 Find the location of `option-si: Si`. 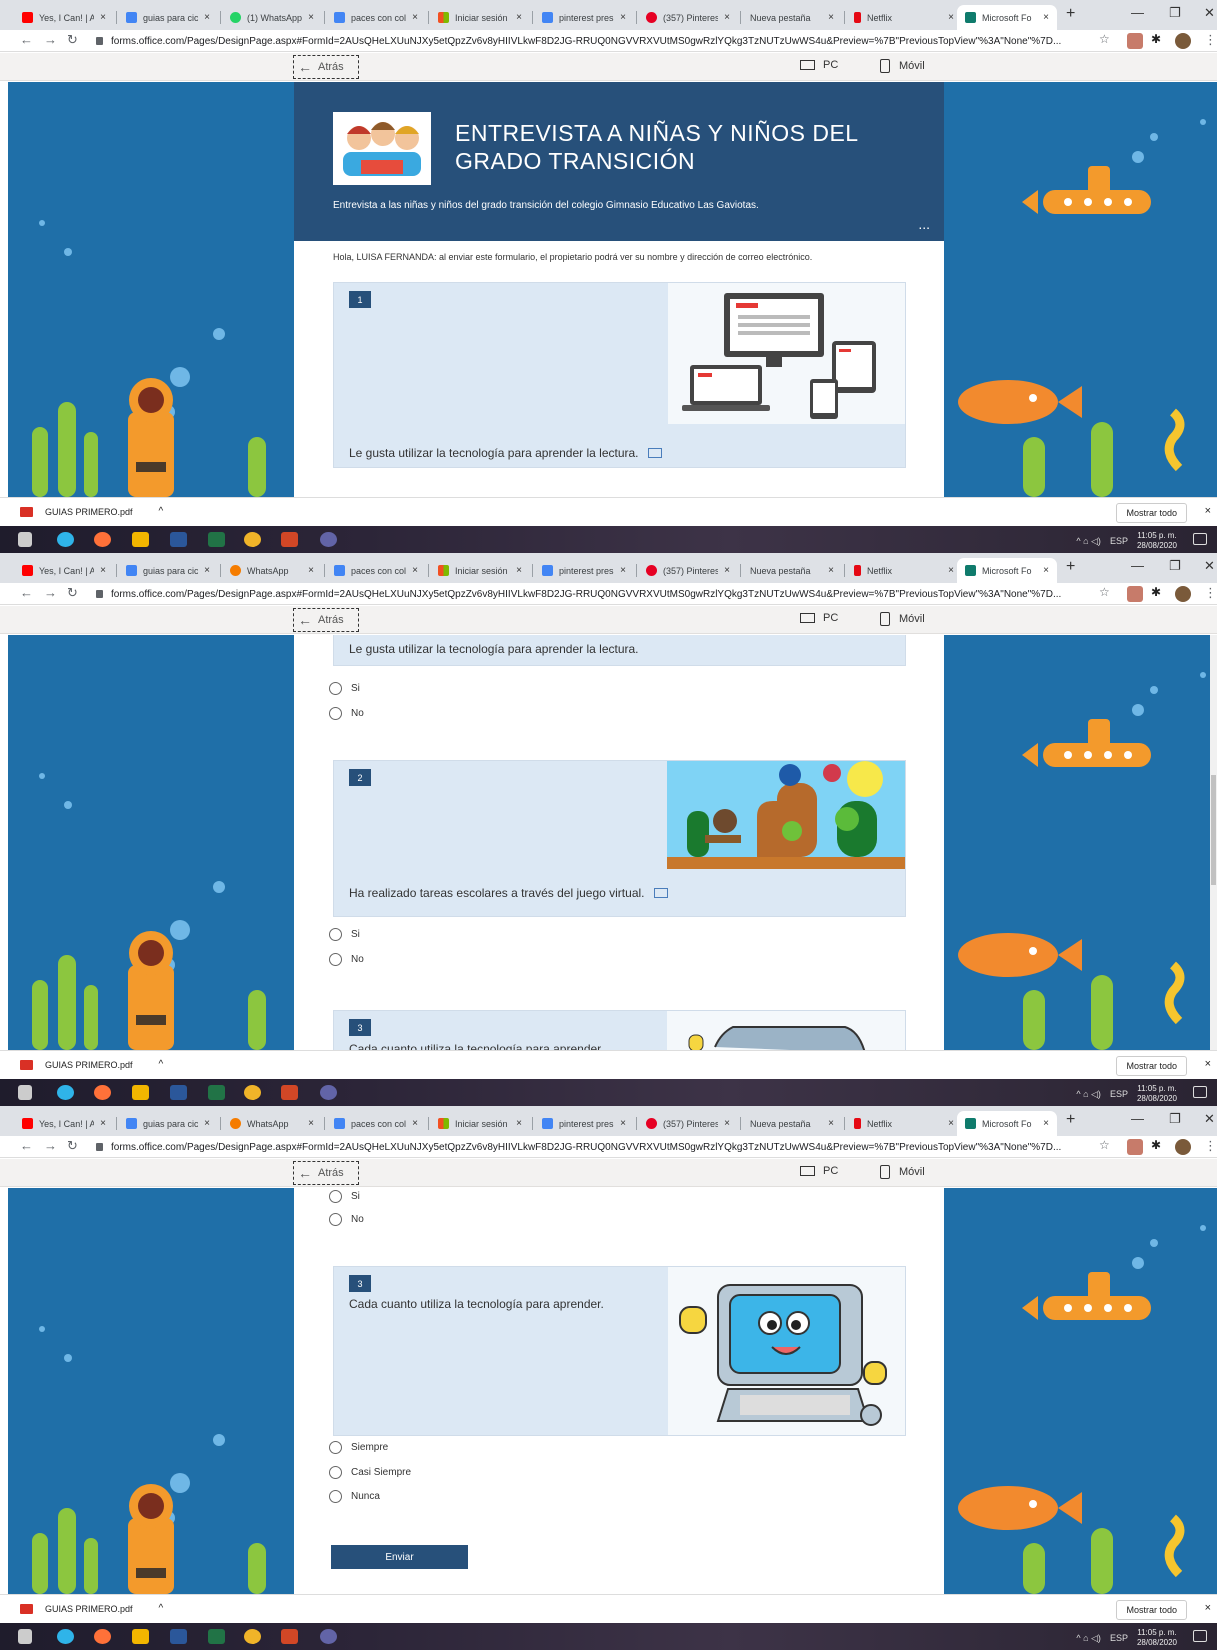

option-si: Si is located at coordinates (344, 1196).